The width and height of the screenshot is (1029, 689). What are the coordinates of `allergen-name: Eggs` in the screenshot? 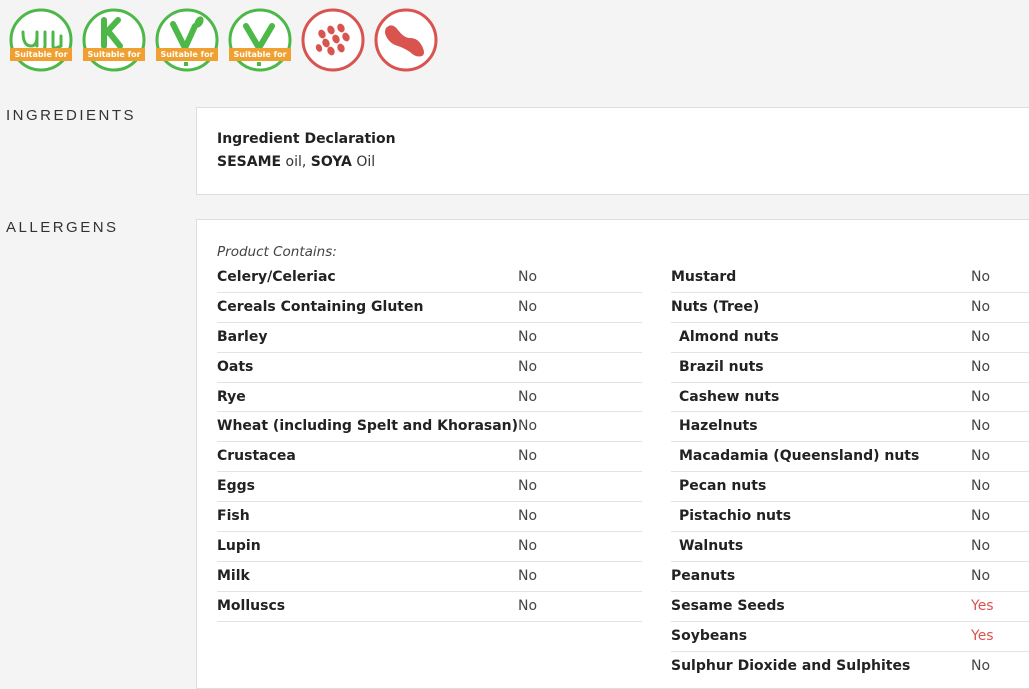 It's located at (236, 486).